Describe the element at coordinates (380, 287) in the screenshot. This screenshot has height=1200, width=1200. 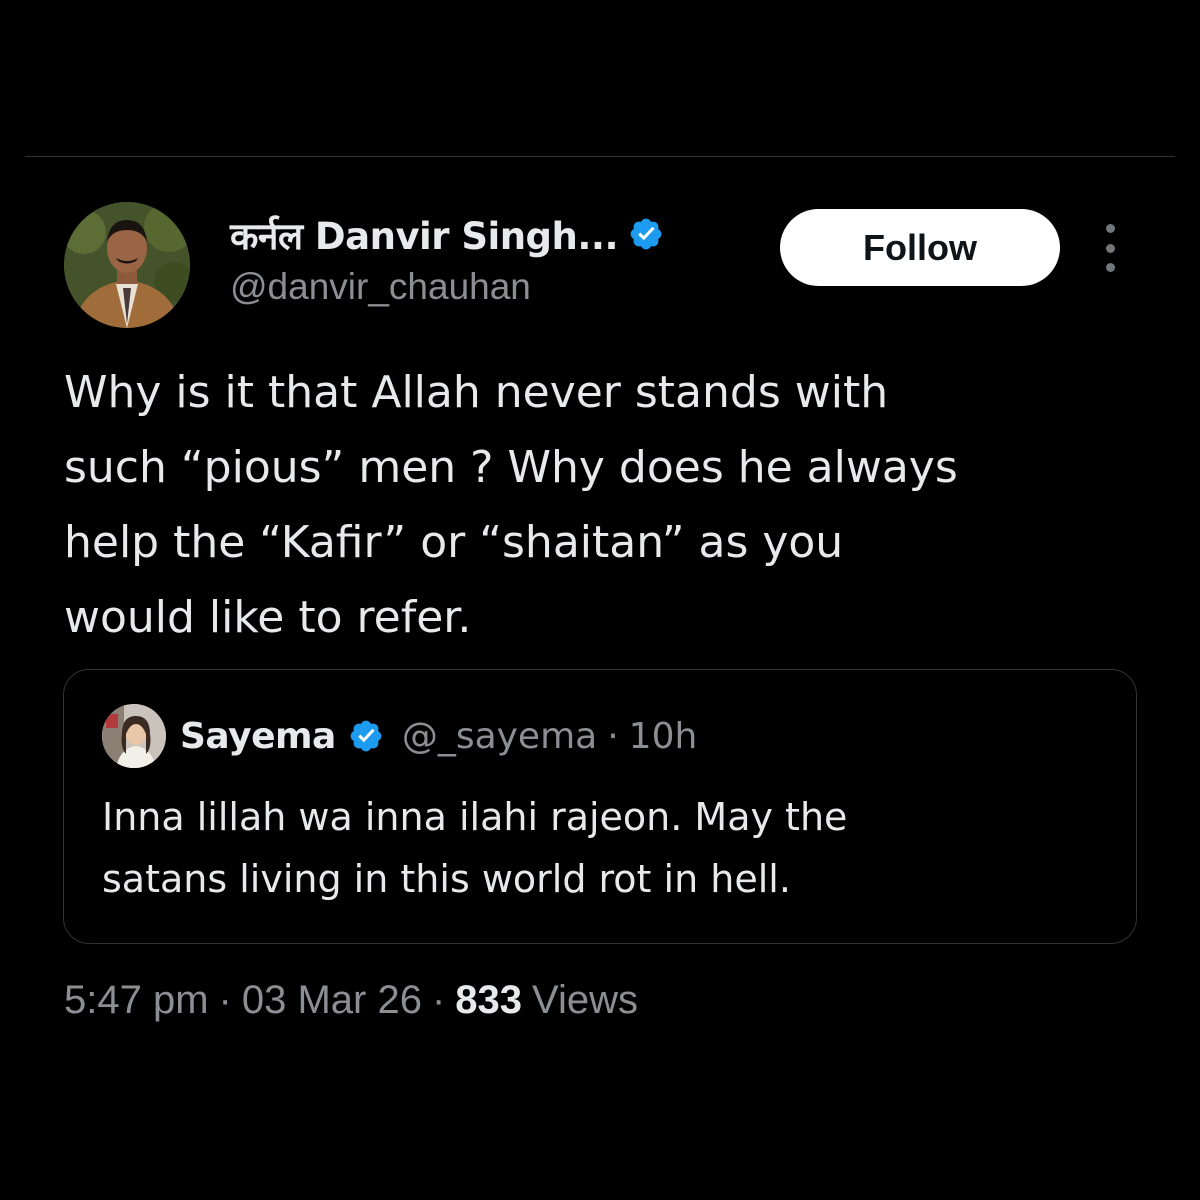
I see `author-handle: @danvir_chauhan` at that location.